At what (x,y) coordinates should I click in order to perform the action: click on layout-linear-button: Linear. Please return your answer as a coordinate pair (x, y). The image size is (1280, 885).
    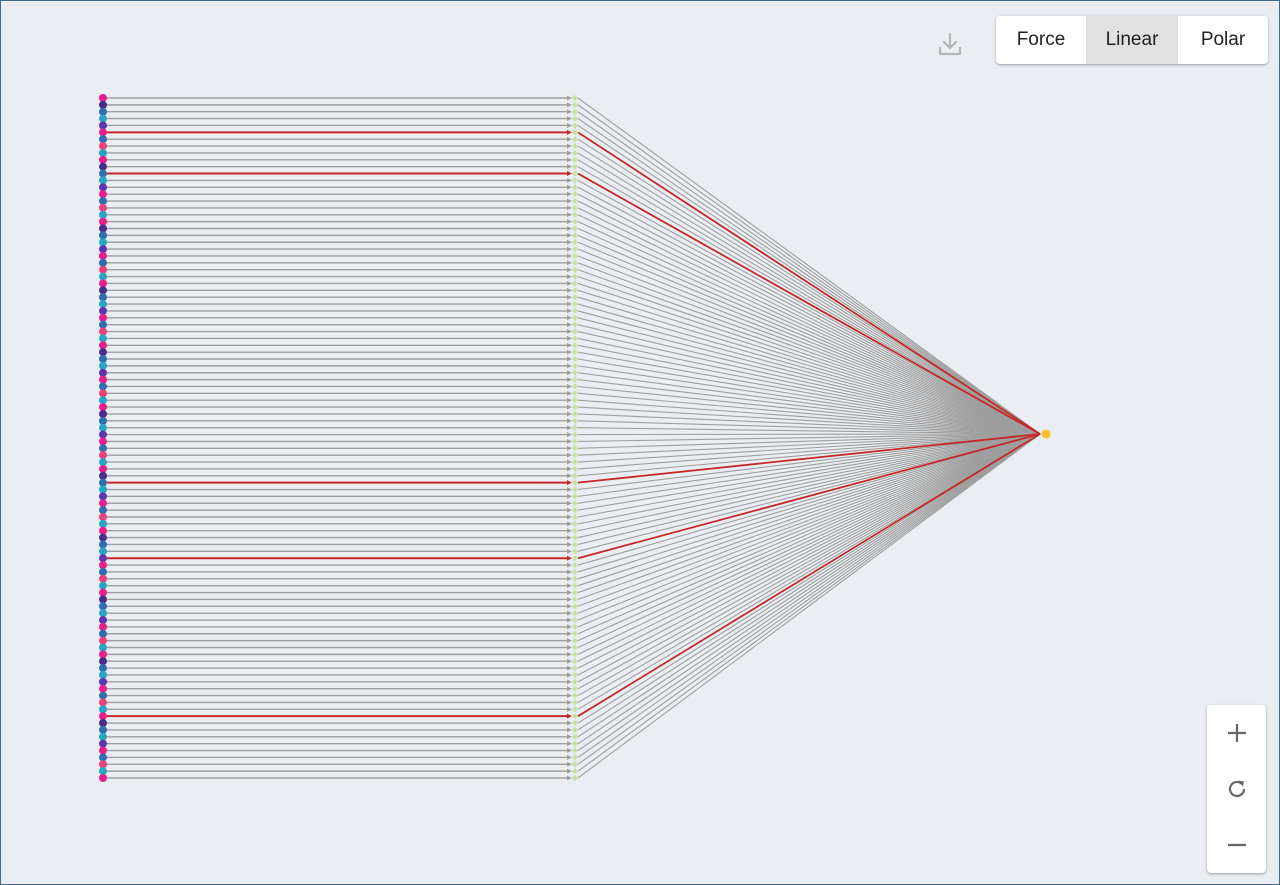
    Looking at the image, I should click on (1132, 40).